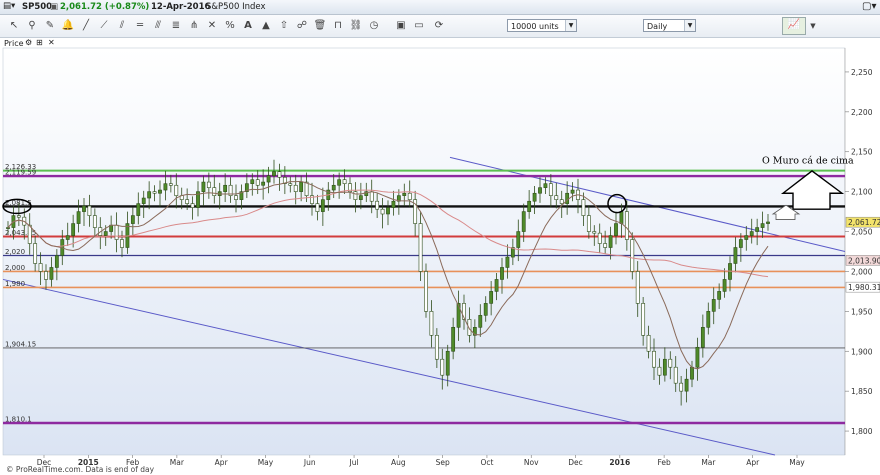 This screenshot has width=880, height=475. Describe the element at coordinates (575, 462) in the screenshot. I see `x-tick-label: Dec` at that location.